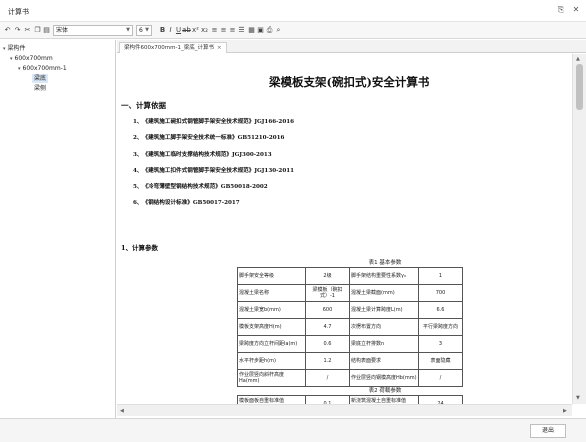  What do you see at coordinates (46, 30) in the screenshot?
I see `paste-icon: ▤` at bounding box center [46, 30].